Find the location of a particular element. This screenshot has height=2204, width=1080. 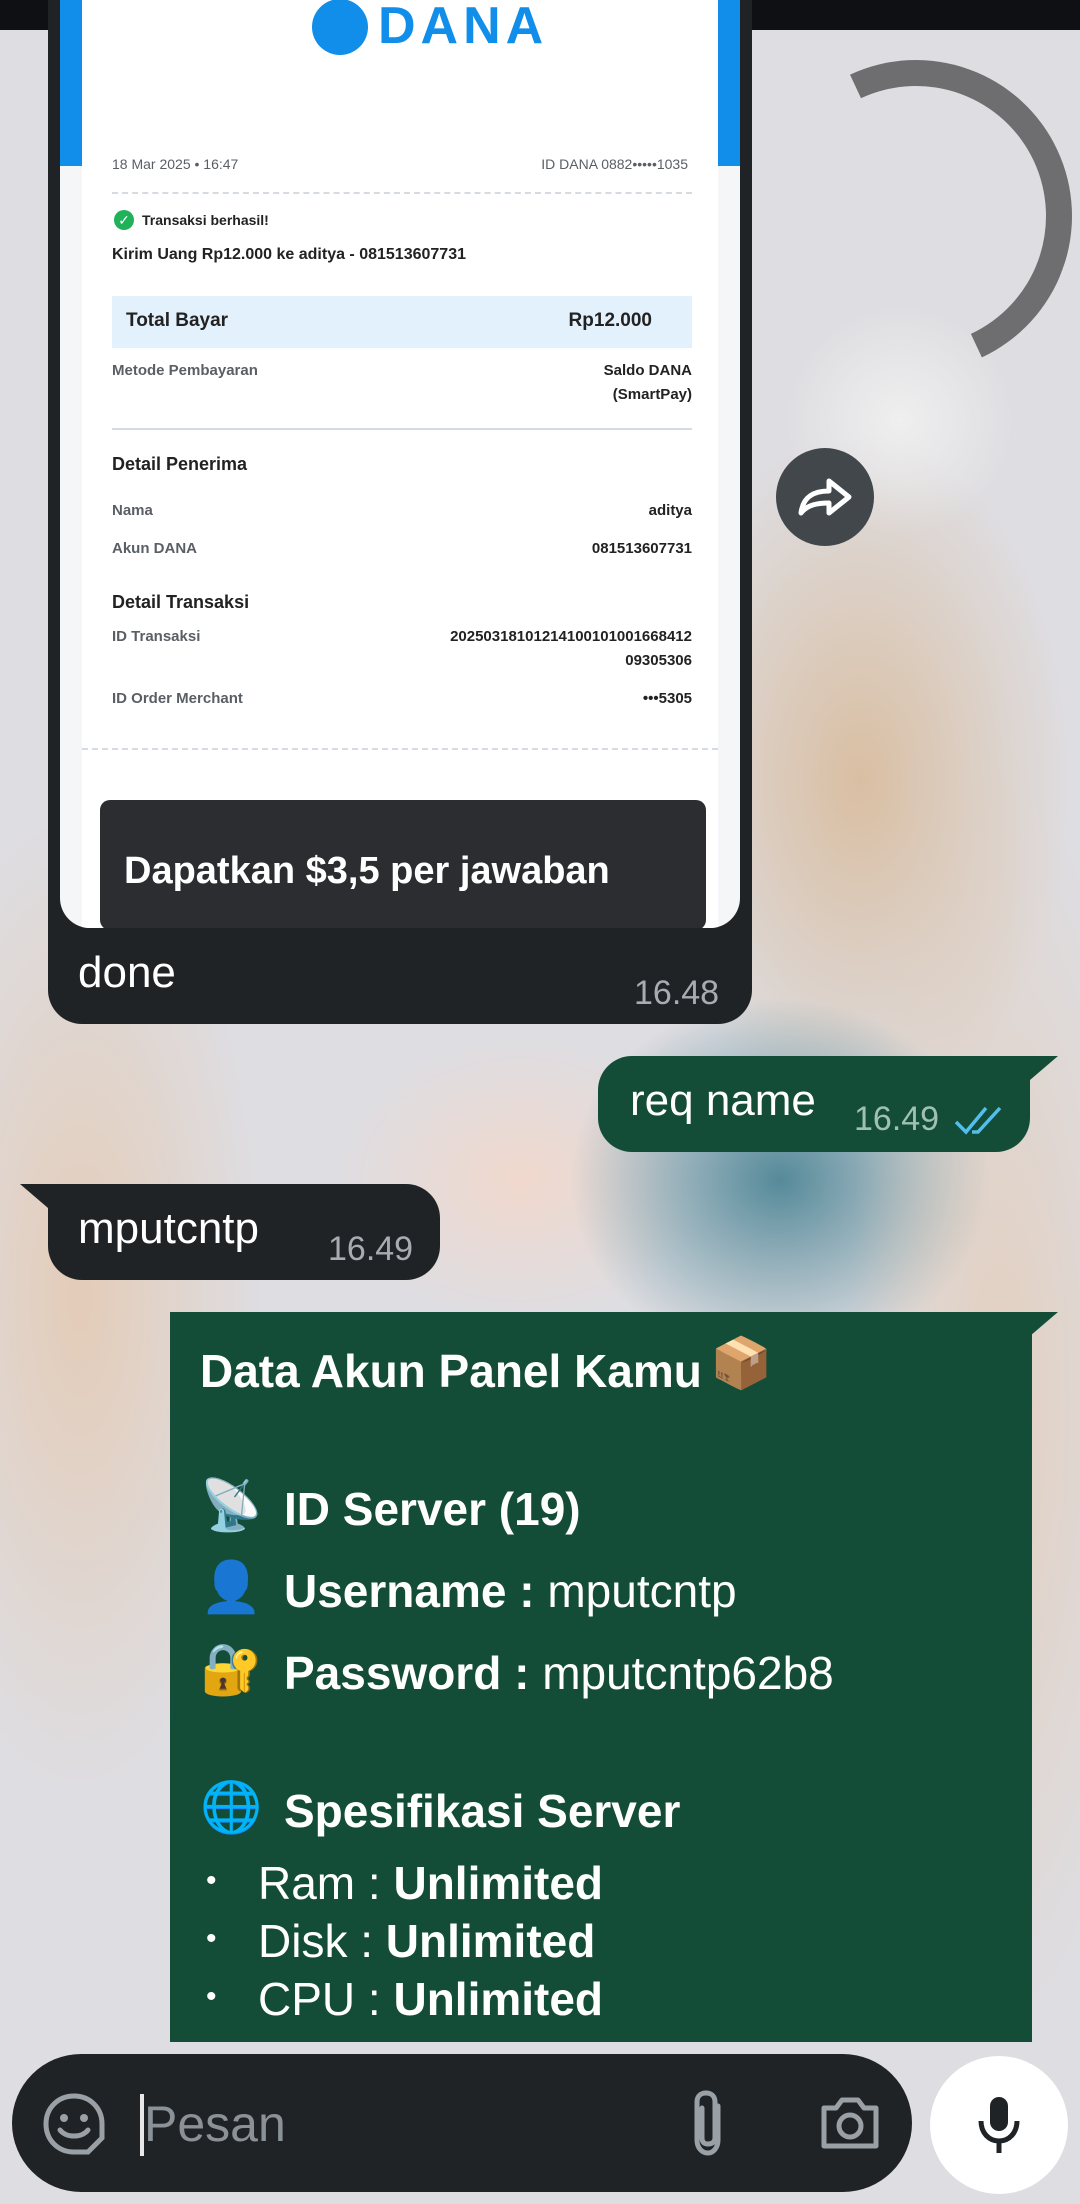

password-row: Password : mputcntp62b8 is located at coordinates (559, 1673).